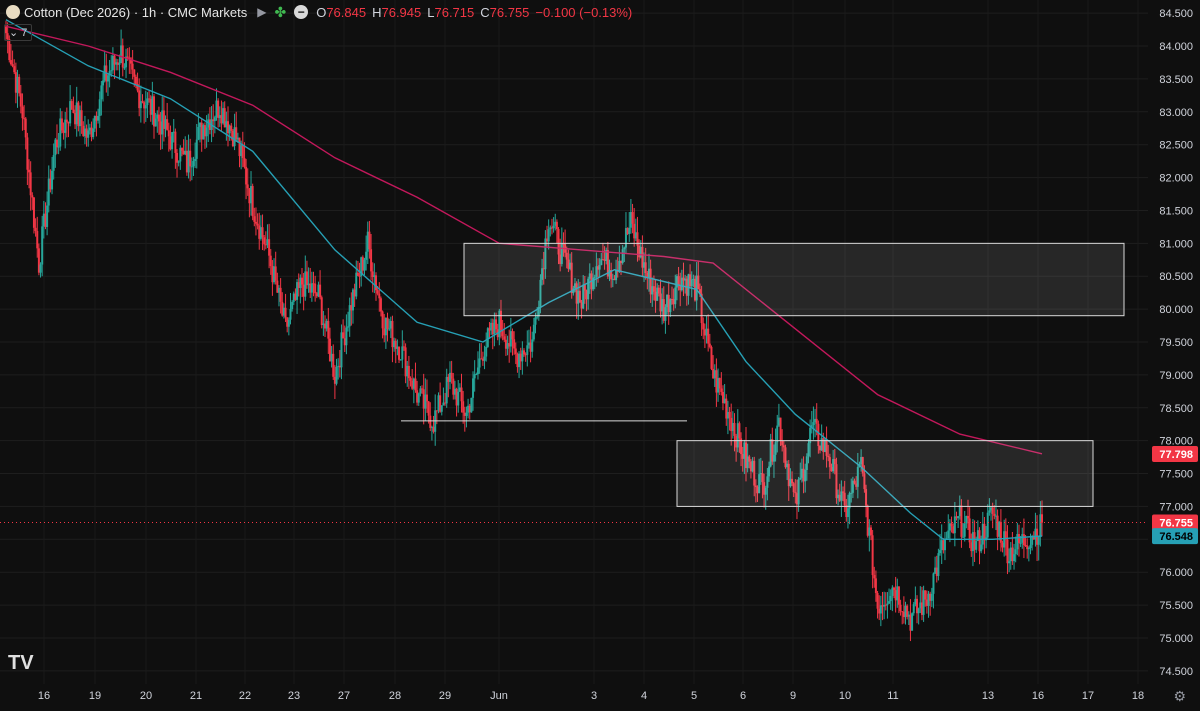  I want to click on y-tick-label: 79.500, so click(1176, 343).